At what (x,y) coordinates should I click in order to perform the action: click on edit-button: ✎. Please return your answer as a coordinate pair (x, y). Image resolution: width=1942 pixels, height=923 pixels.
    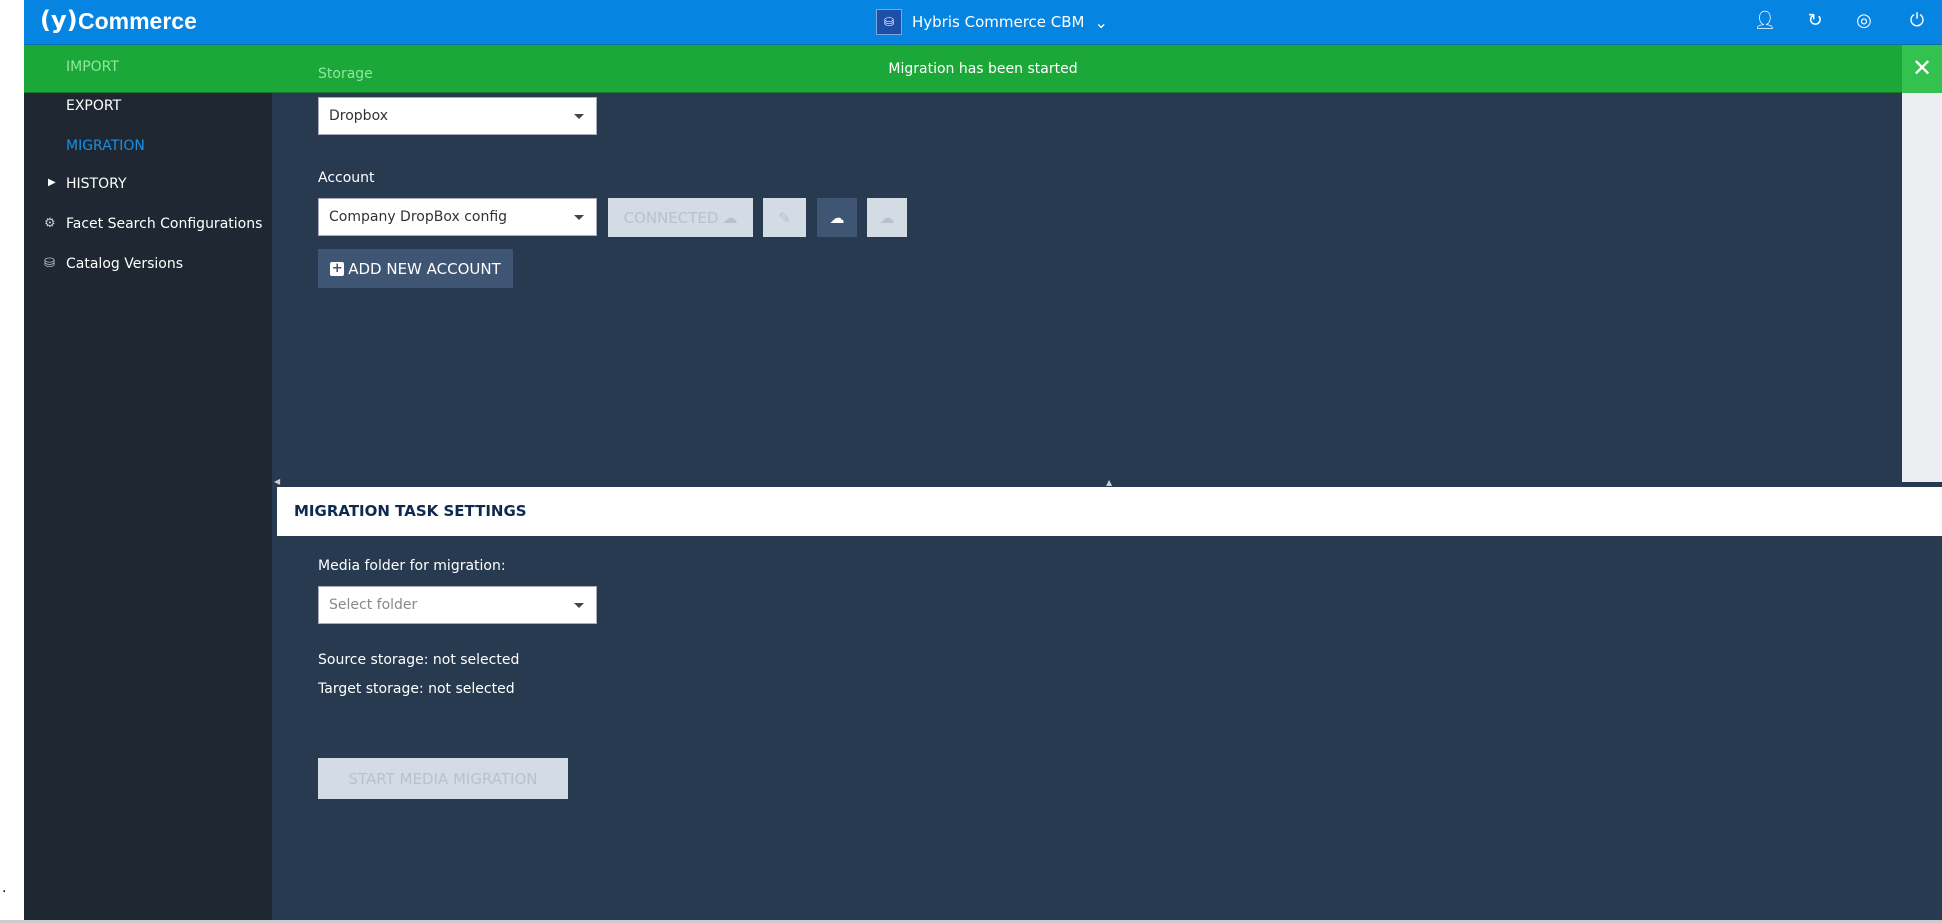
    Looking at the image, I should click on (784, 217).